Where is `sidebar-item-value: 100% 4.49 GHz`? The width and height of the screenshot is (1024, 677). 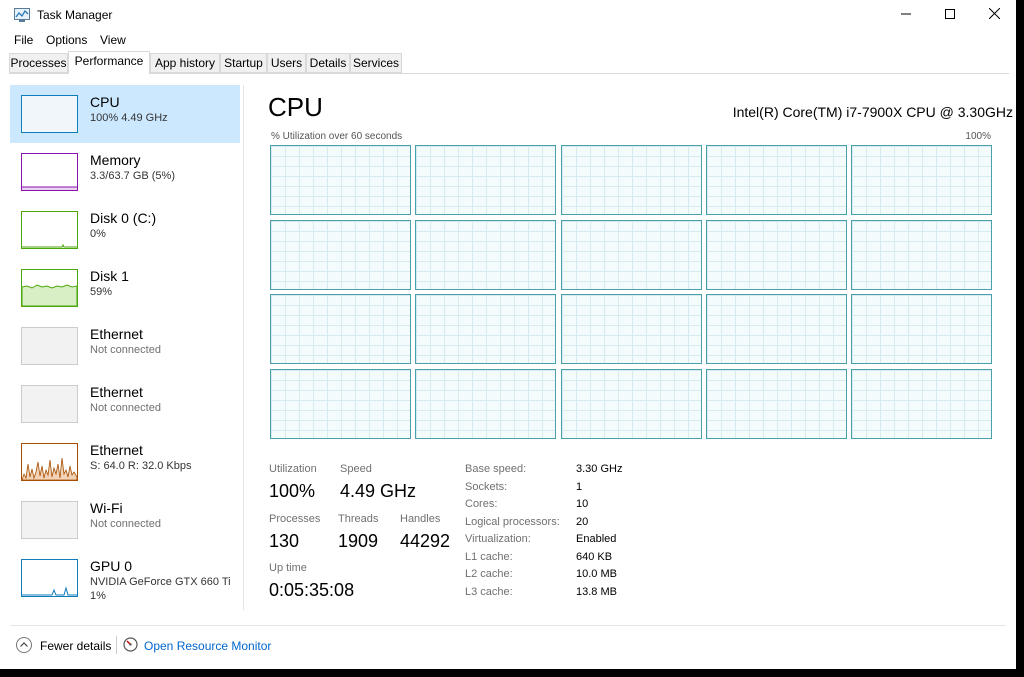 sidebar-item-value: 100% 4.49 GHz is located at coordinates (129, 118).